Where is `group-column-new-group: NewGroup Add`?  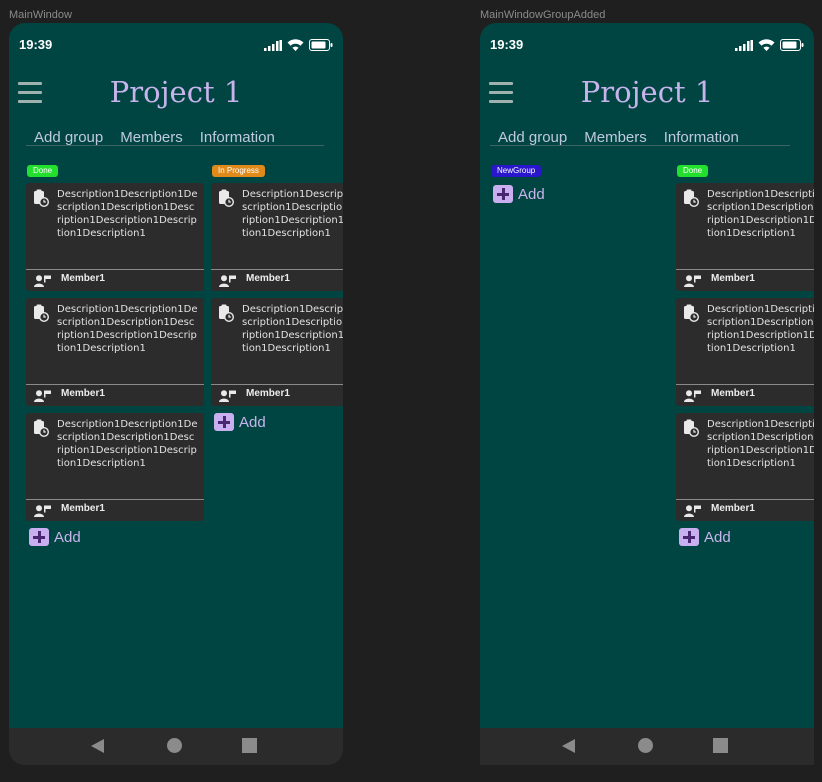 group-column-new-group: NewGroup Add is located at coordinates (579, 180).